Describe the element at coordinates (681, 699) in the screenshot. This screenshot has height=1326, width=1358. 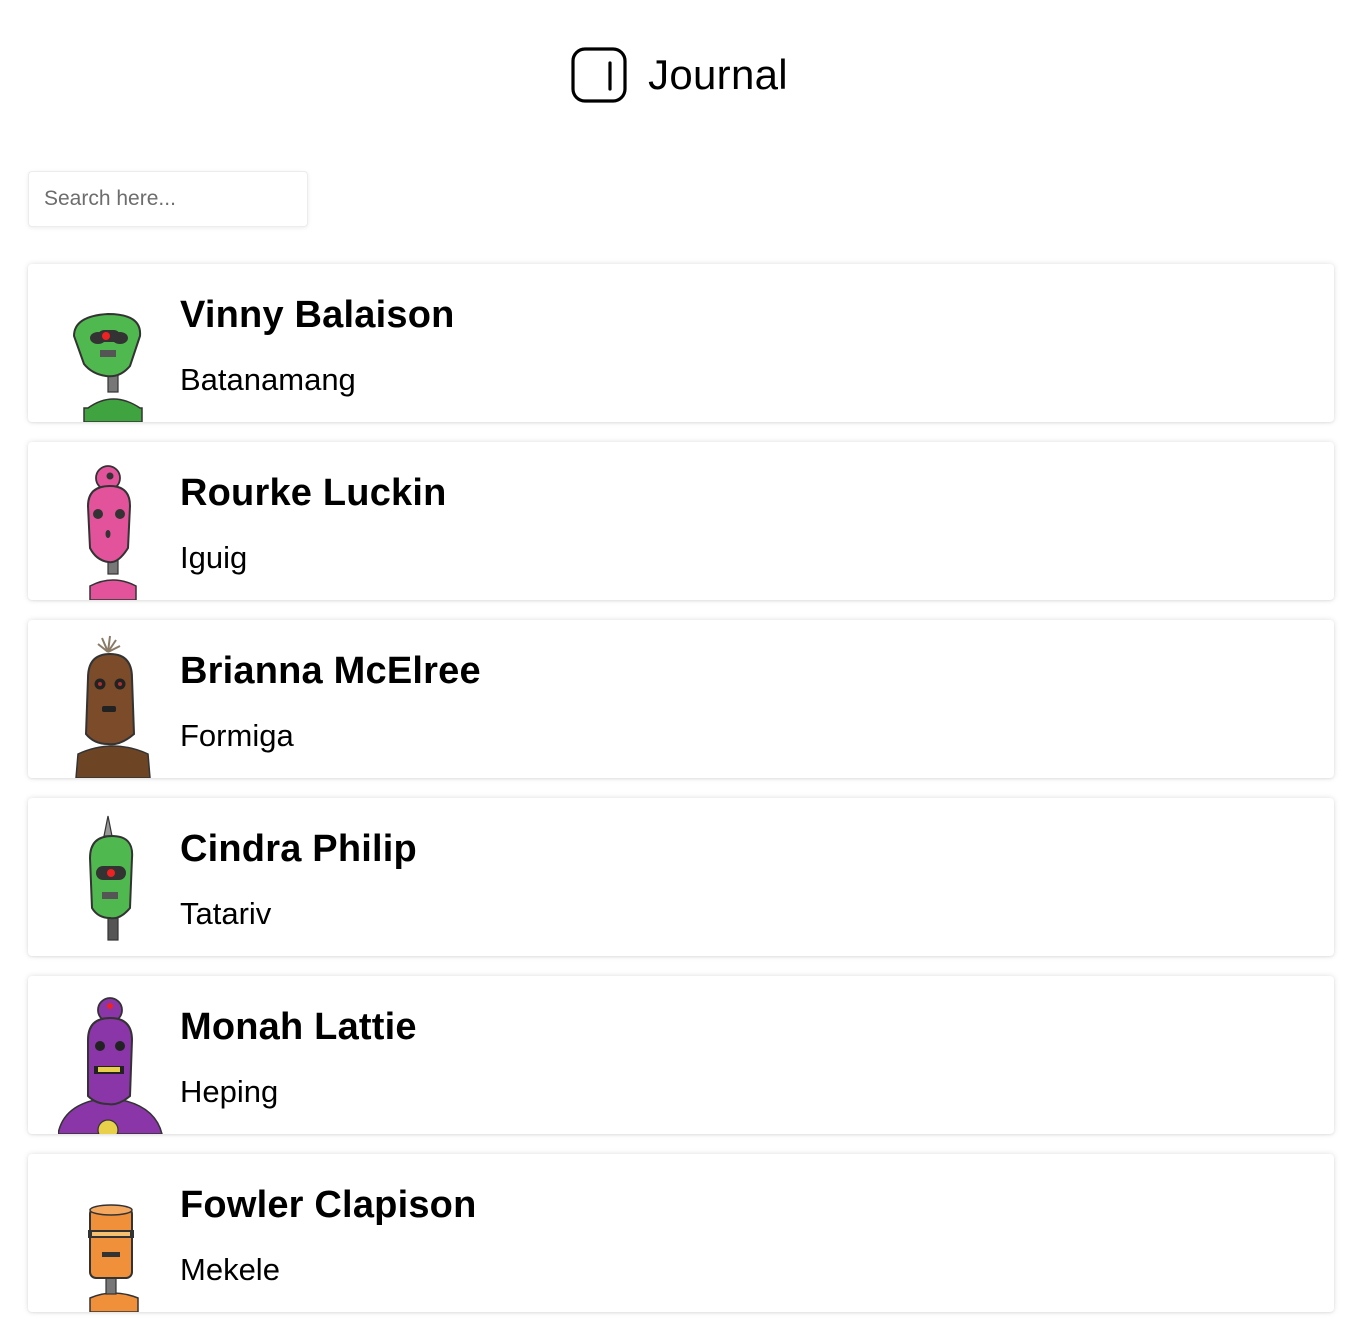
I see `contact-card: Brianna McElree Formiga` at that location.